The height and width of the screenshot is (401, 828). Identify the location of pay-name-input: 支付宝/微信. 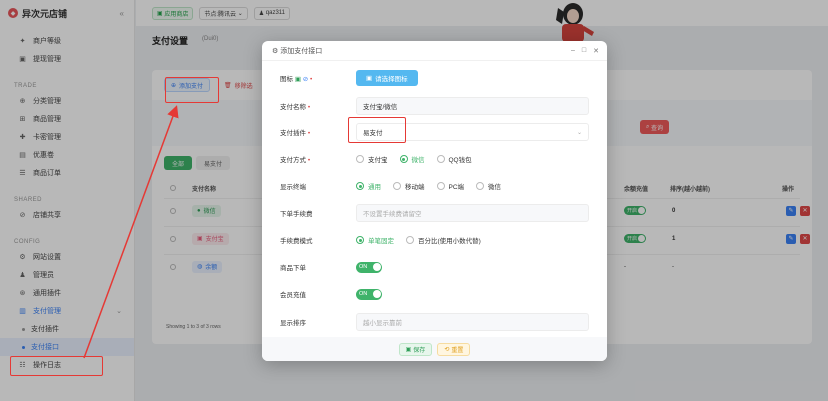
(472, 106).